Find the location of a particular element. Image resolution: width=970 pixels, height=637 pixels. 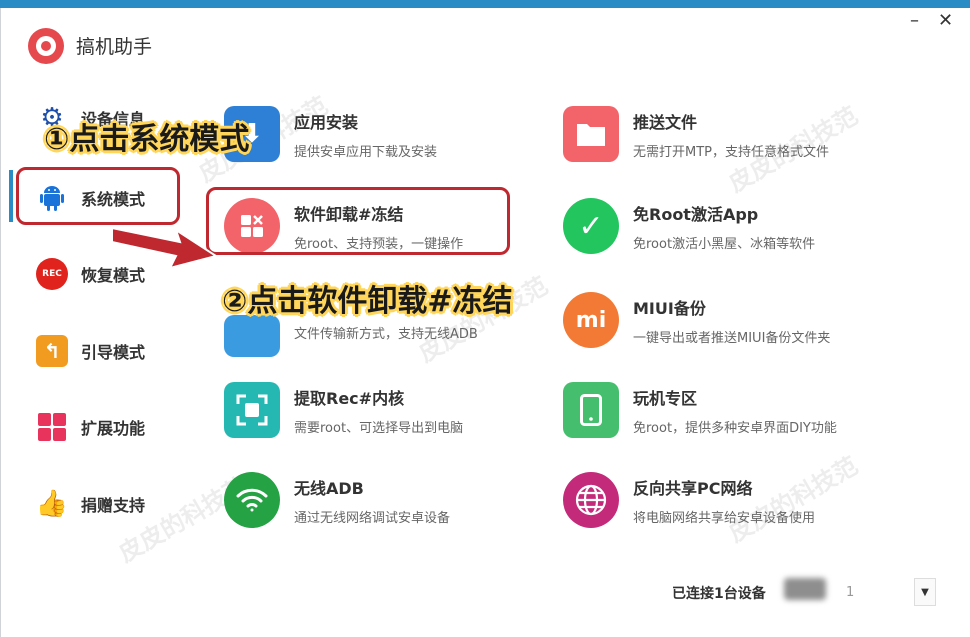

card-title: 免Root激活App is located at coordinates (696, 214).